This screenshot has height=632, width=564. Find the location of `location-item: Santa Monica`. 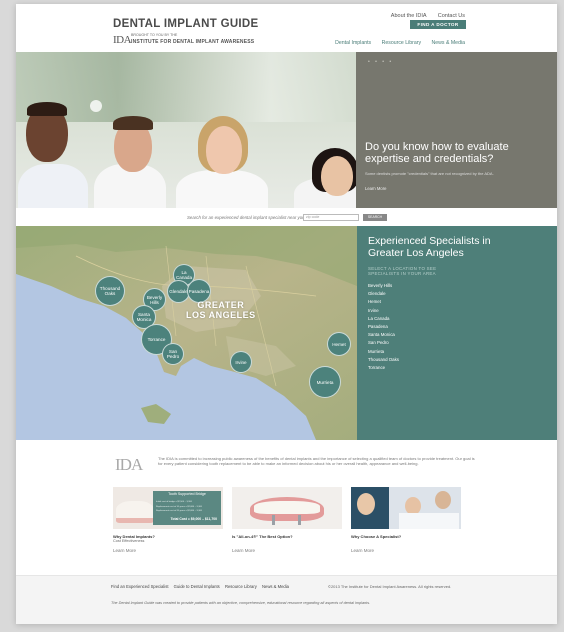

location-item: Santa Monica is located at coordinates (383, 336).